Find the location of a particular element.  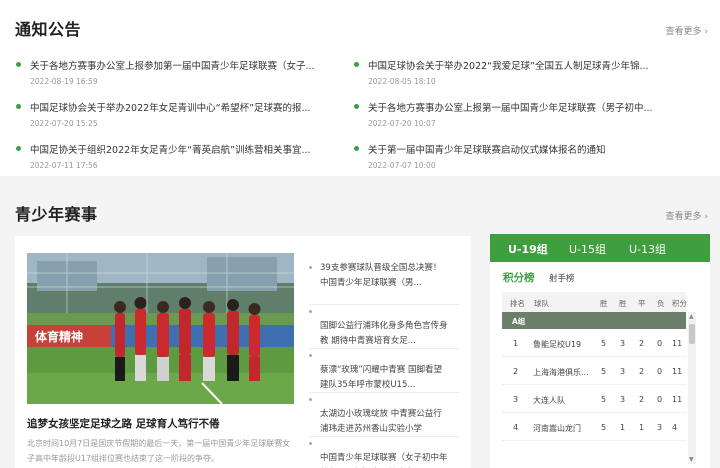

scroll-thumb is located at coordinates (692, 334).